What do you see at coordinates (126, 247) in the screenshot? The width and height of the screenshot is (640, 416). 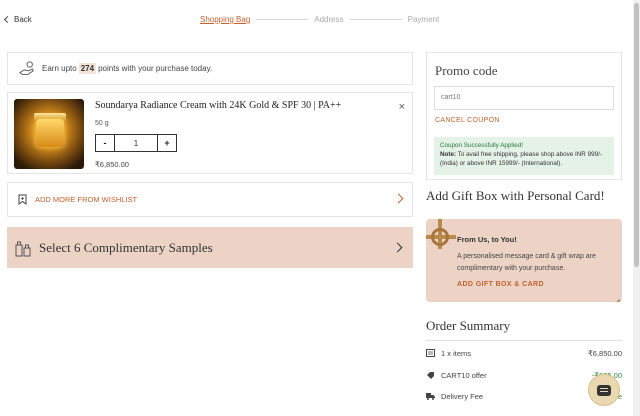 I see `samples-label: Select 6 Complimentary Samples` at bounding box center [126, 247].